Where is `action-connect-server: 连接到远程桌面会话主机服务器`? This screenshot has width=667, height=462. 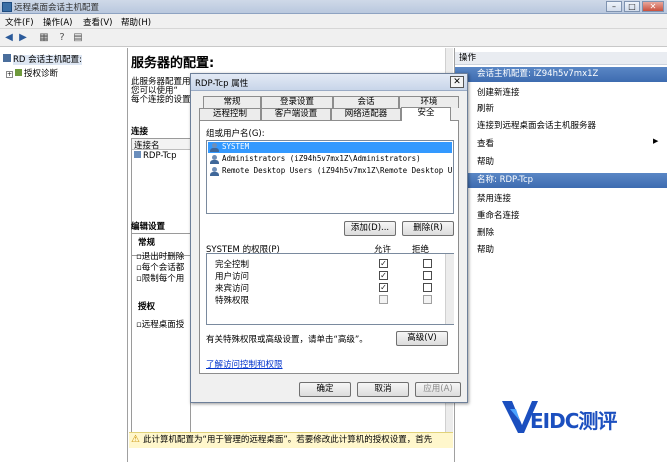
action-connect-server: 连接到远程桌面会话主机服务器 is located at coordinates (536, 125).